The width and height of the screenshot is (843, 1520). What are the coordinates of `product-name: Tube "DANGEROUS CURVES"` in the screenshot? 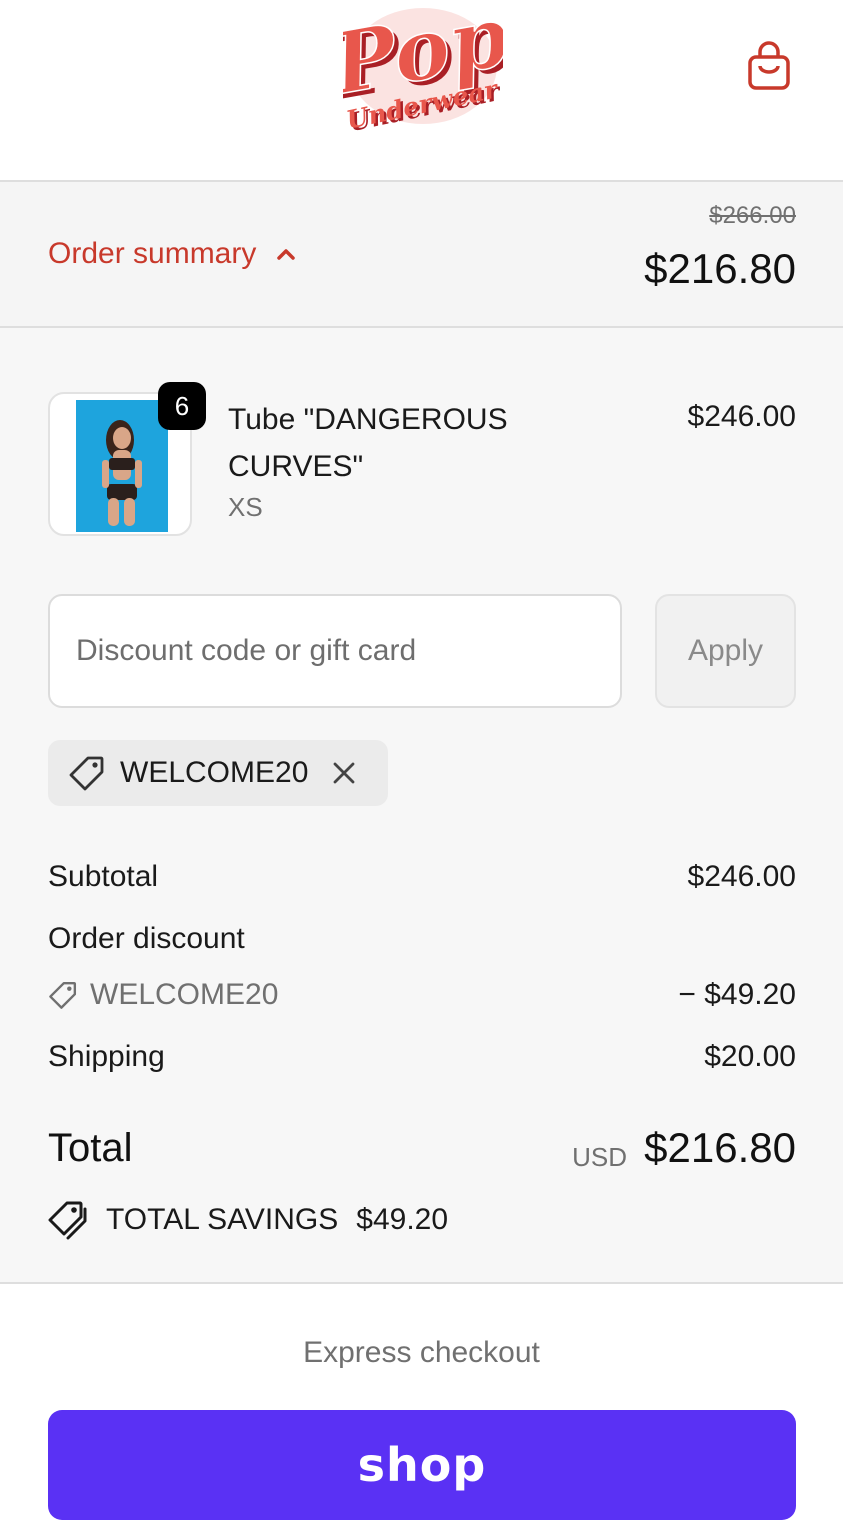 It's located at (368, 443).